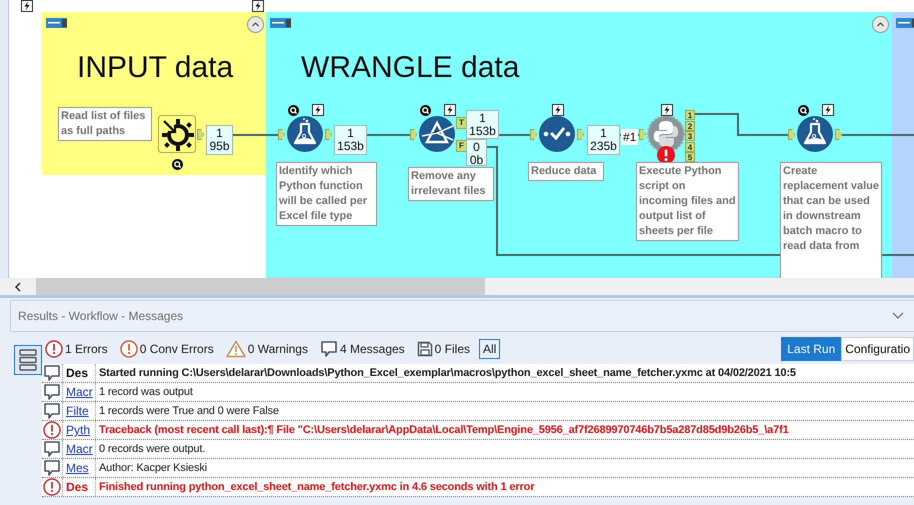 This screenshot has height=505, width=914. Describe the element at coordinates (603, 140) in the screenshot. I see `record-count: 1 235b` at that location.